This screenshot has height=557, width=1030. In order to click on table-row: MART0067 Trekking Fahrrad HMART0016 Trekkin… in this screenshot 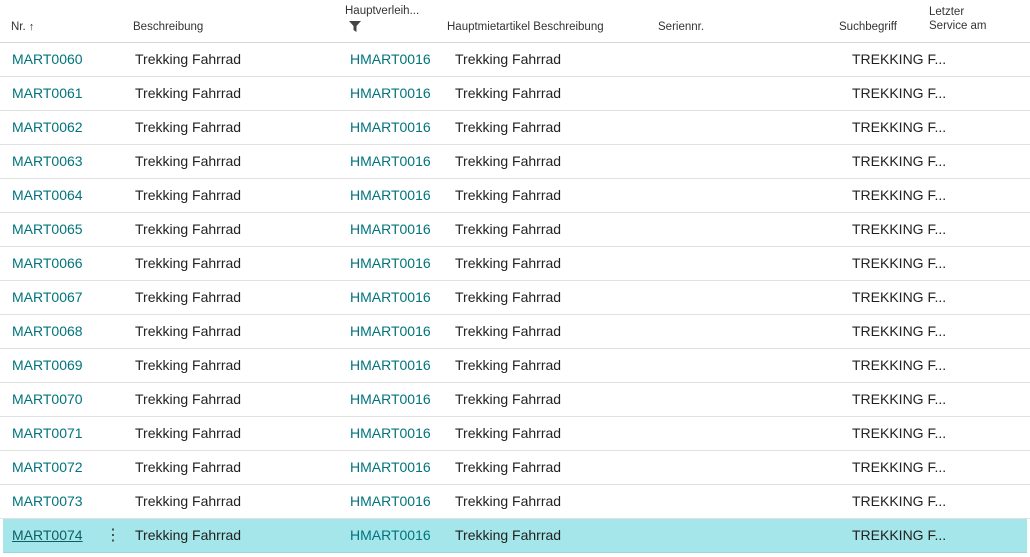, I will do `click(515, 298)`.